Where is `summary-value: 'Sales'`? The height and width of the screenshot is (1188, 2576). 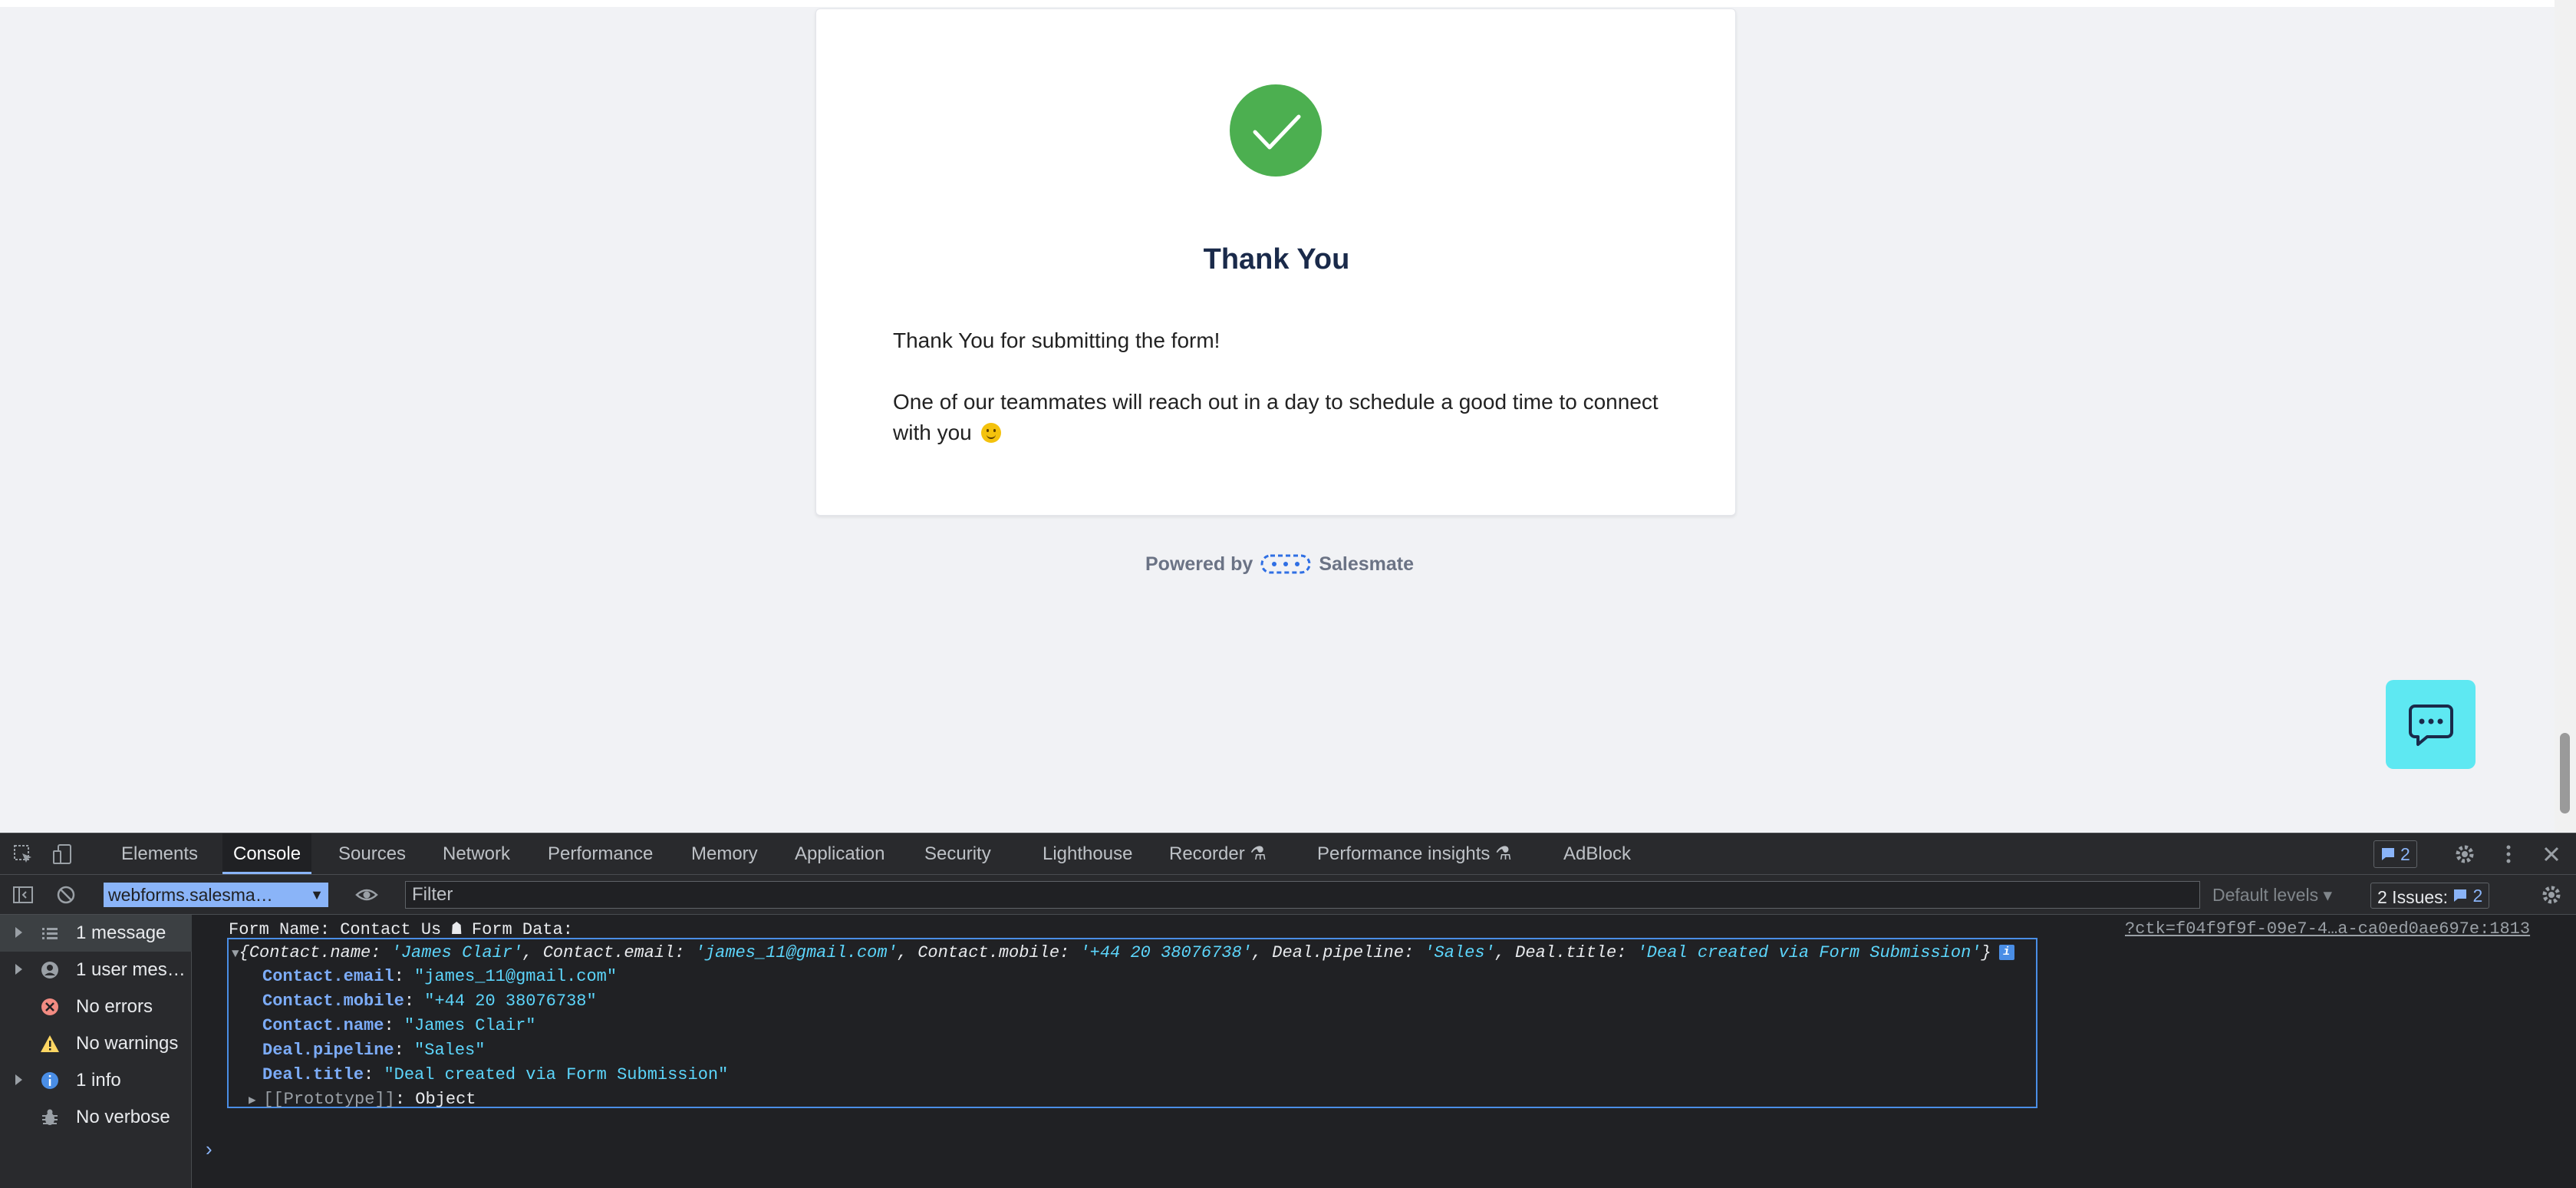
summary-value: 'Sales' is located at coordinates (1459, 952).